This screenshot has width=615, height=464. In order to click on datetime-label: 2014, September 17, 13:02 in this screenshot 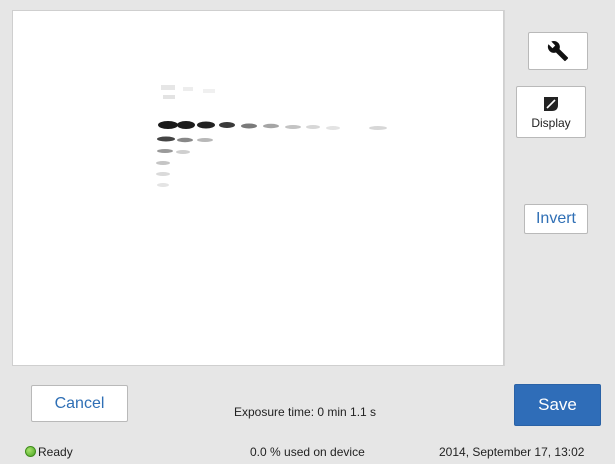, I will do `click(512, 452)`.